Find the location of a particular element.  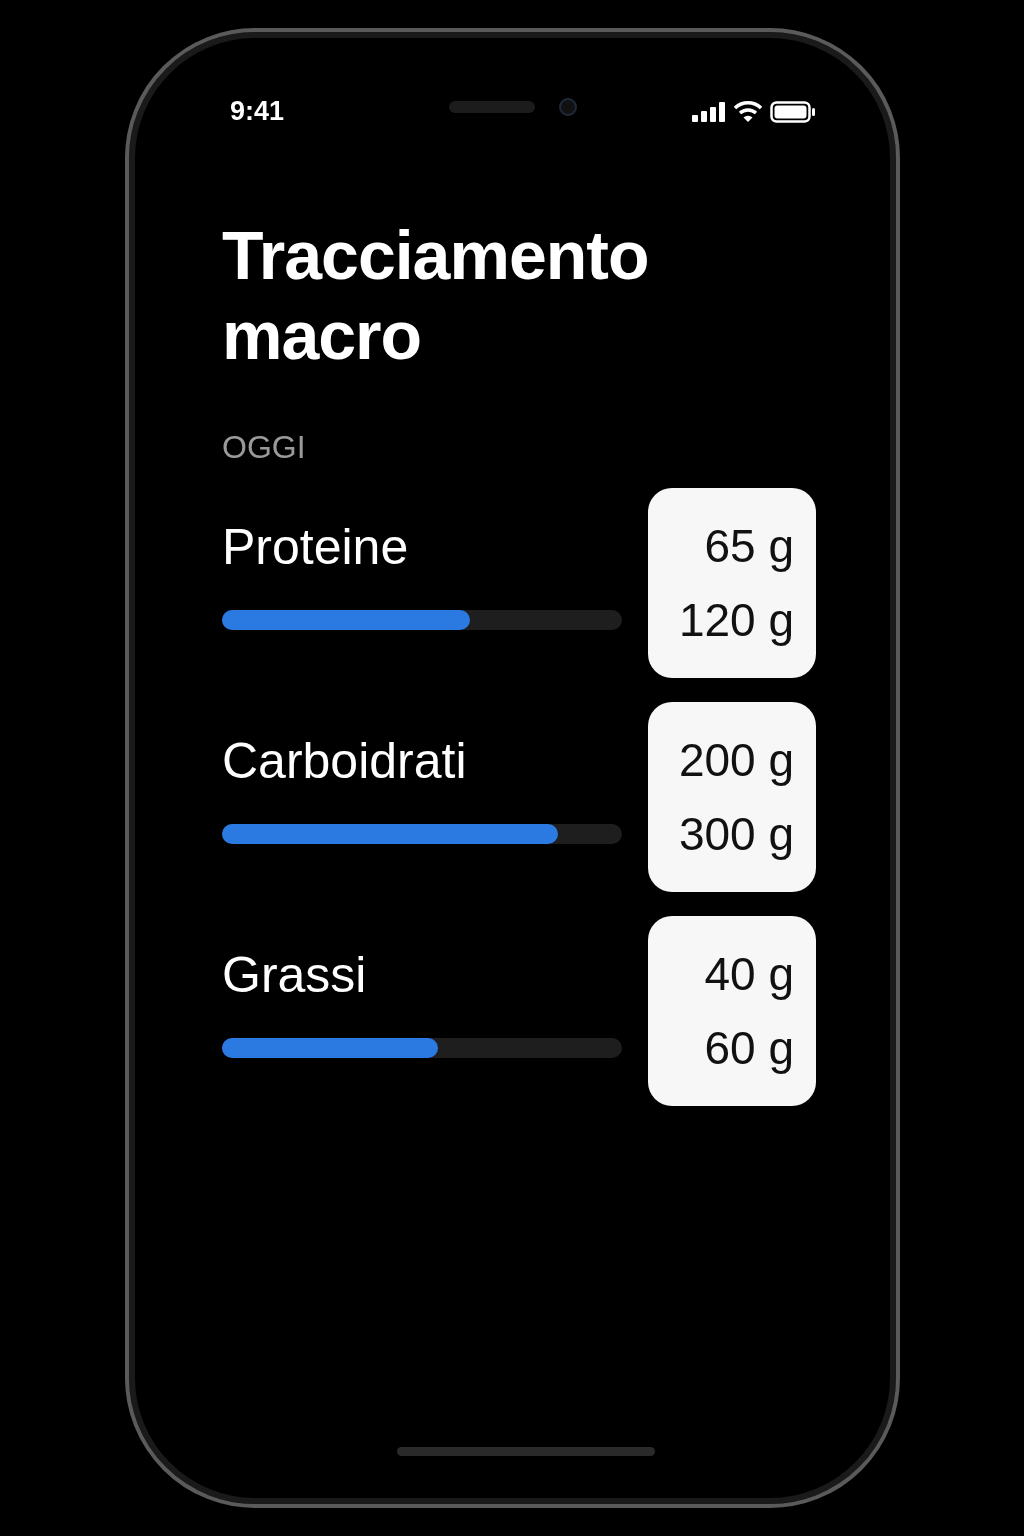

macro-name: Proteine is located at coordinates (316, 547).